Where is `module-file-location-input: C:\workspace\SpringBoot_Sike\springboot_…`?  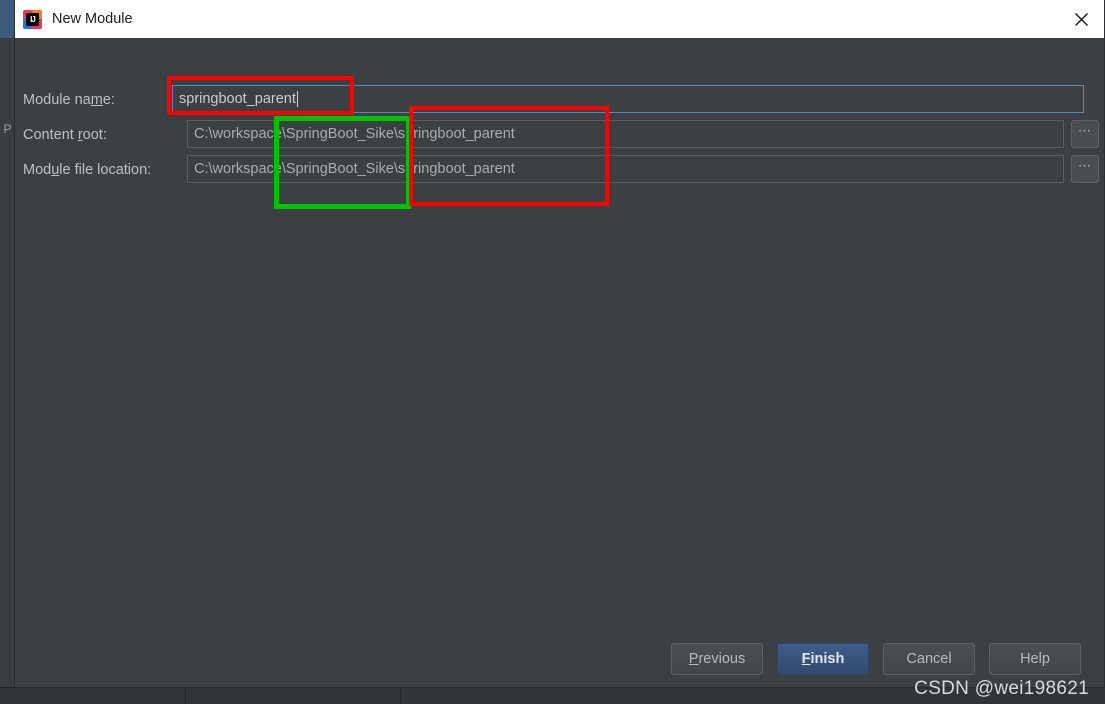 module-file-location-input: C:\workspace\SpringBoot_Sike\springboot_… is located at coordinates (625, 169).